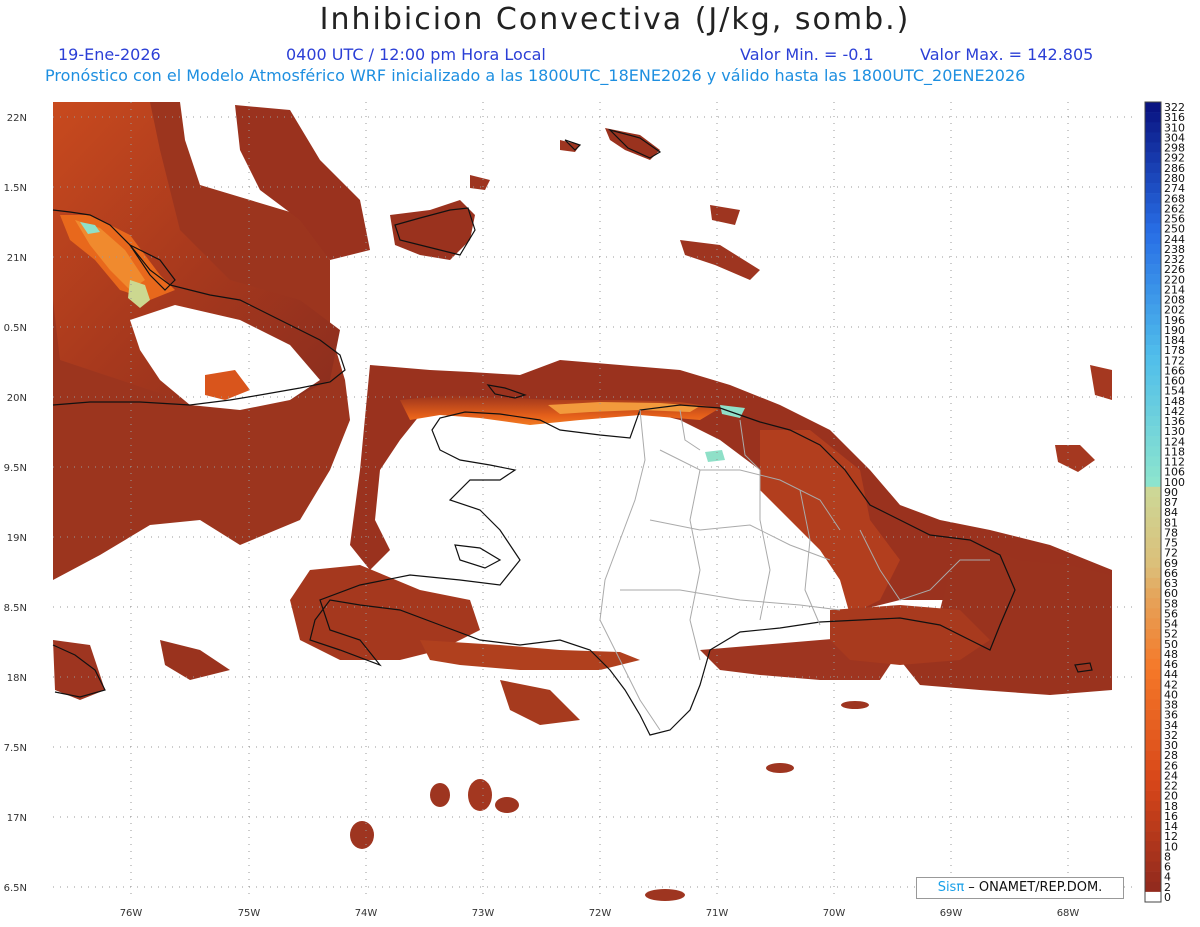  What do you see at coordinates (1167, 897) in the screenshot?
I see `colorbar-label: 0` at bounding box center [1167, 897].